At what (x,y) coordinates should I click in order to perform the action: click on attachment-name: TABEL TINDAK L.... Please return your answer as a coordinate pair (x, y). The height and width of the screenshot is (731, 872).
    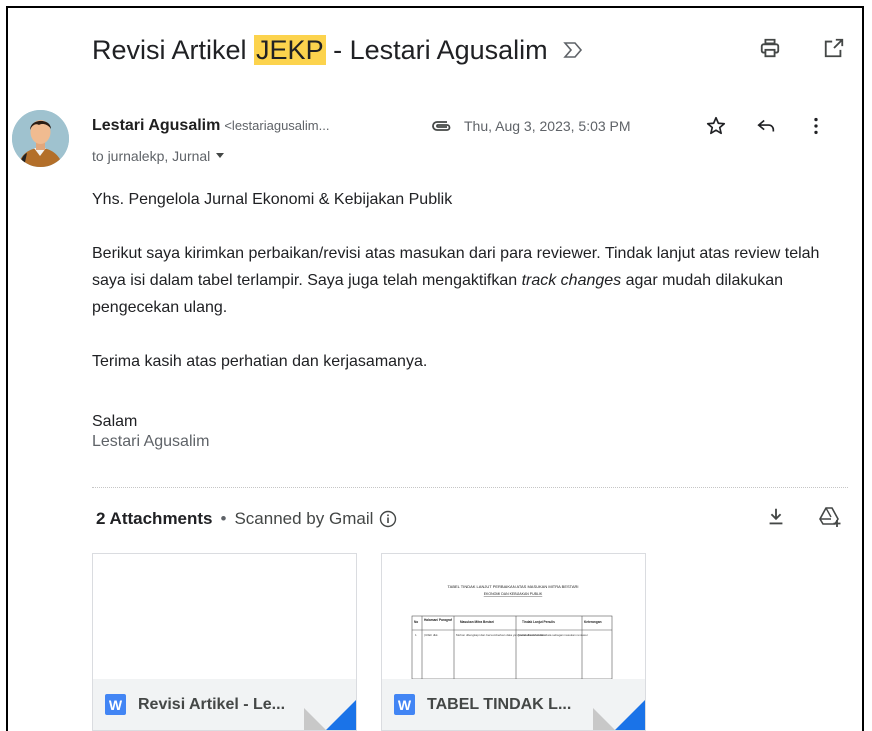
    Looking at the image, I should click on (499, 704).